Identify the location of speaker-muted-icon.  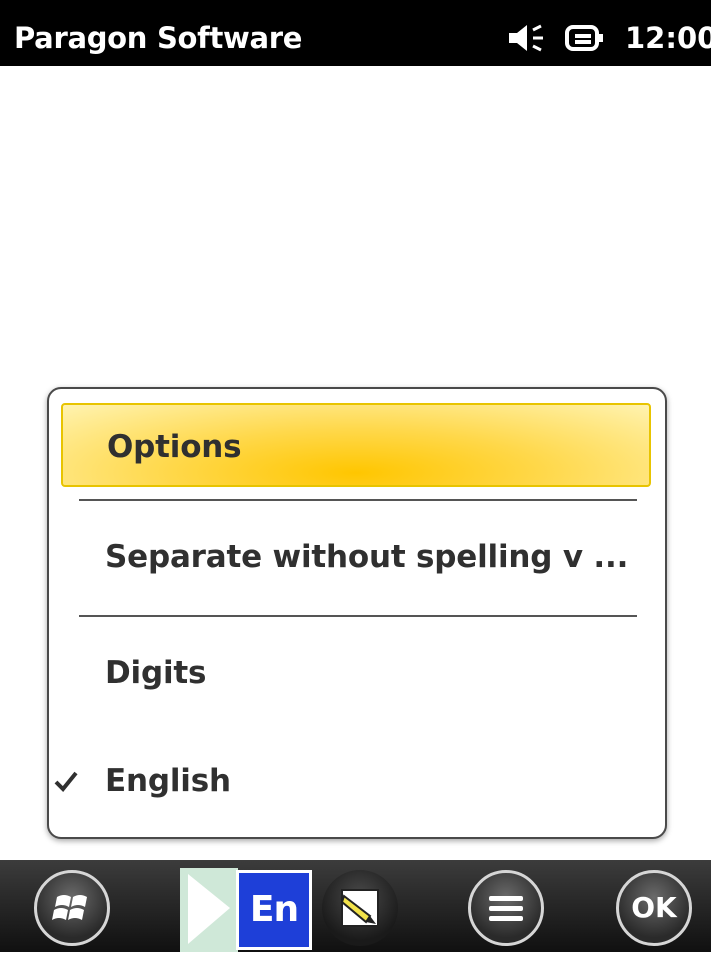
(527, 38).